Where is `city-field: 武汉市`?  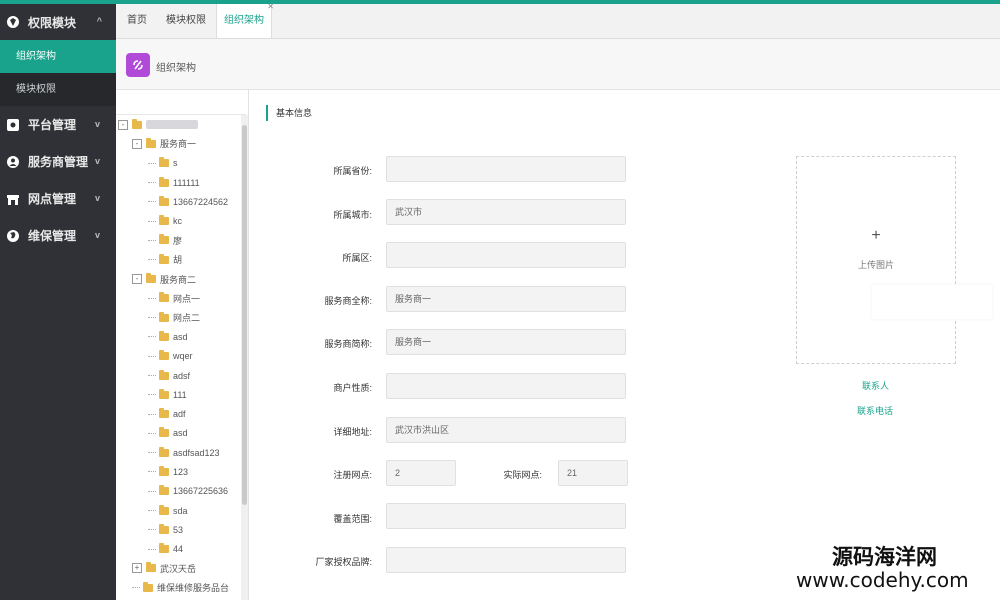 city-field: 武汉市 is located at coordinates (506, 212).